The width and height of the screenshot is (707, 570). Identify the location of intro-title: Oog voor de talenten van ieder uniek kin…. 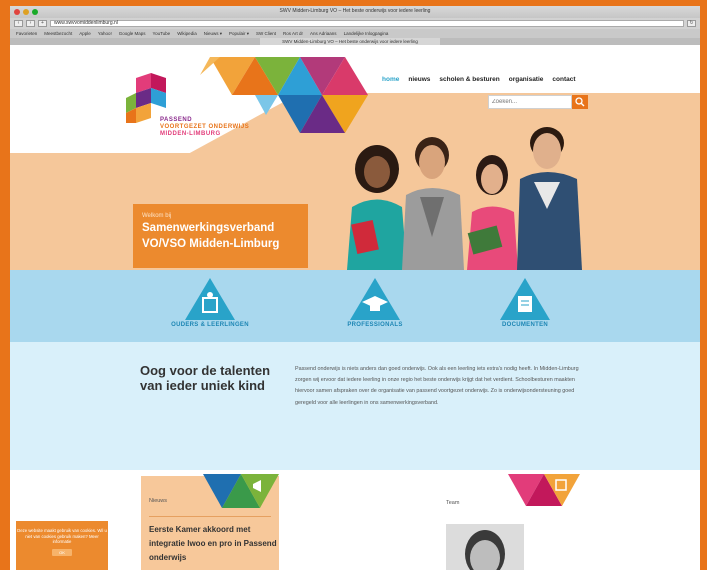
(215, 378).